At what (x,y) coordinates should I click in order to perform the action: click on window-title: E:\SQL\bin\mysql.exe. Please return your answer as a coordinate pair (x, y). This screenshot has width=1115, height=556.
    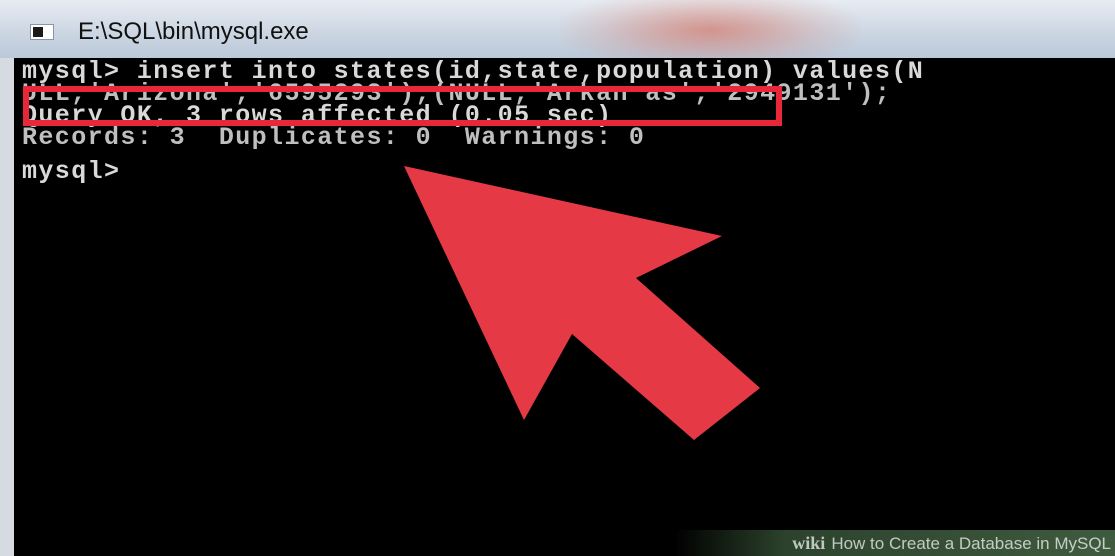
    Looking at the image, I should click on (193, 31).